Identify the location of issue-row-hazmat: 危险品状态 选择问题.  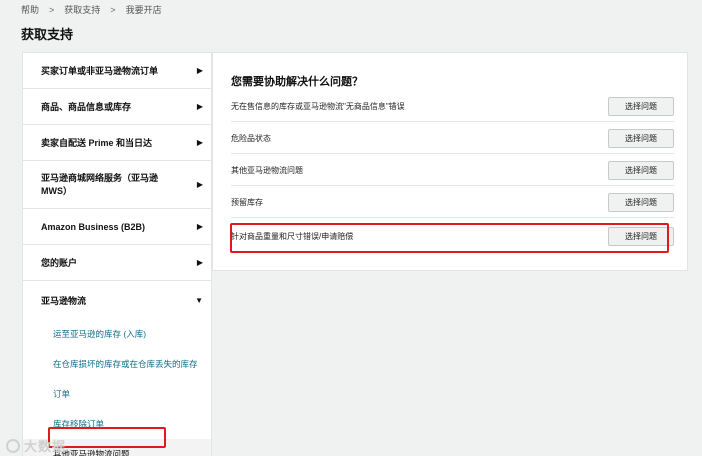
(452, 138).